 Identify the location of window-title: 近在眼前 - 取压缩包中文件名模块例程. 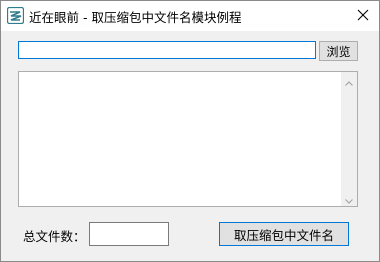
(135, 17).